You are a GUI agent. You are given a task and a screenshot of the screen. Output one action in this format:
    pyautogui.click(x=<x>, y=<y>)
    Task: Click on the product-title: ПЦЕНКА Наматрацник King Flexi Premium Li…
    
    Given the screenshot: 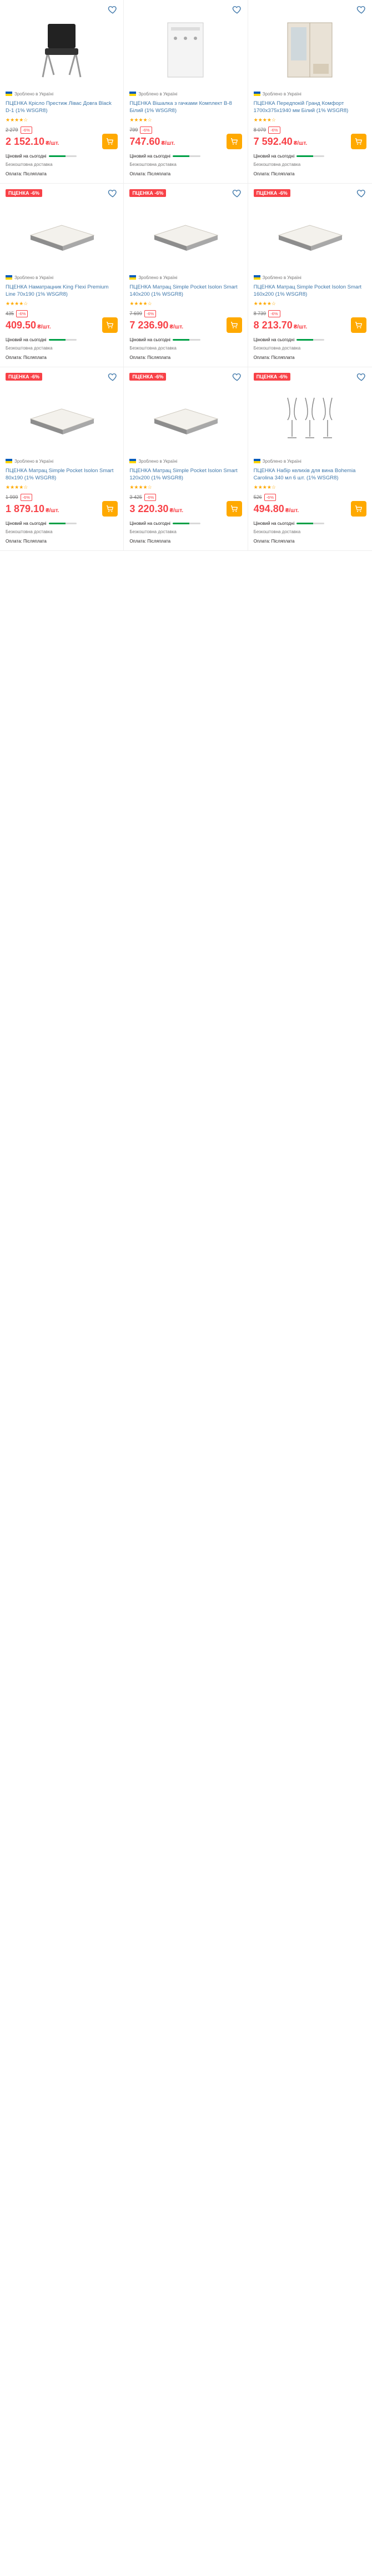 What is the action you would take?
    pyautogui.click(x=62, y=291)
    